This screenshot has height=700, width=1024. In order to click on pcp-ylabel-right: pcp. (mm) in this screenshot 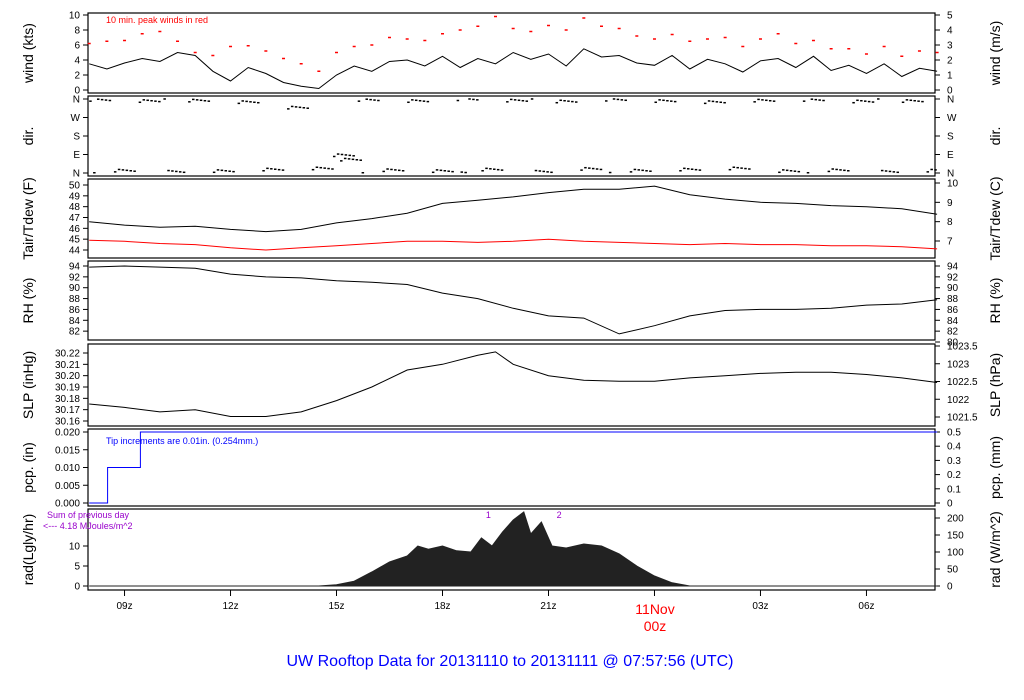, I will do `click(995, 467)`.